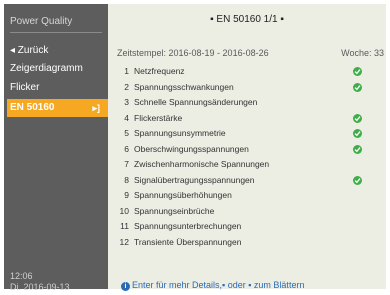 This screenshot has width=390, height=295. I want to click on week-label: Woche: 33, so click(362, 53).